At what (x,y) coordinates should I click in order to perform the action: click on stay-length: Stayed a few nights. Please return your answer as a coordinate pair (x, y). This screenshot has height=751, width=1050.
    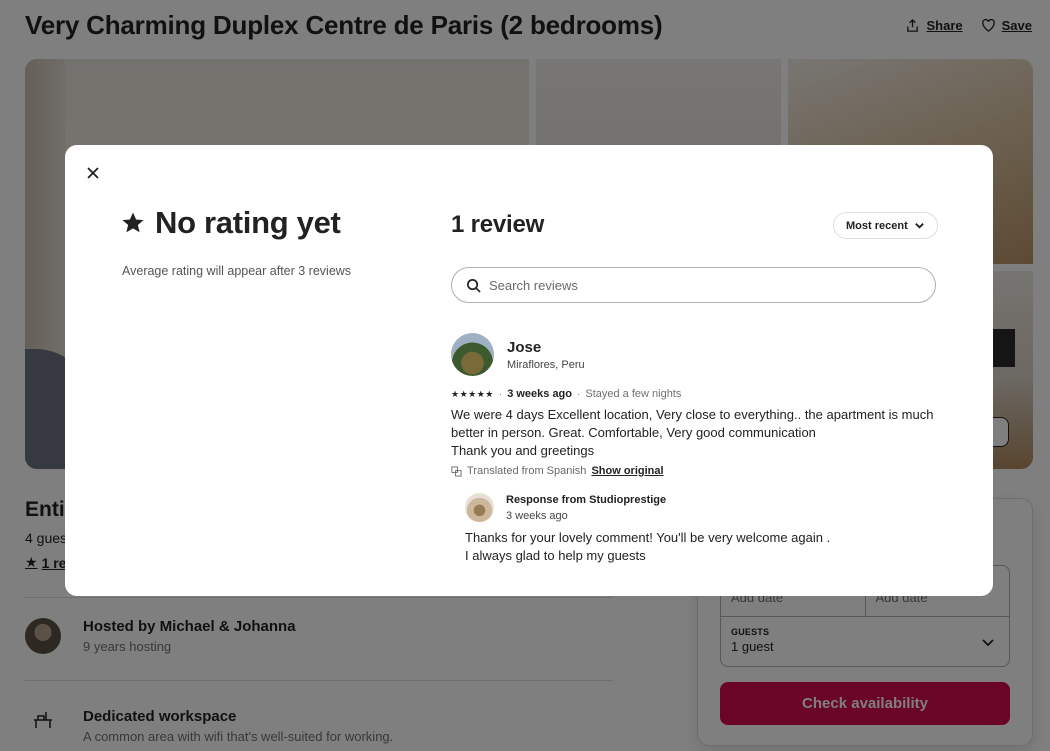
    Looking at the image, I should click on (633, 394).